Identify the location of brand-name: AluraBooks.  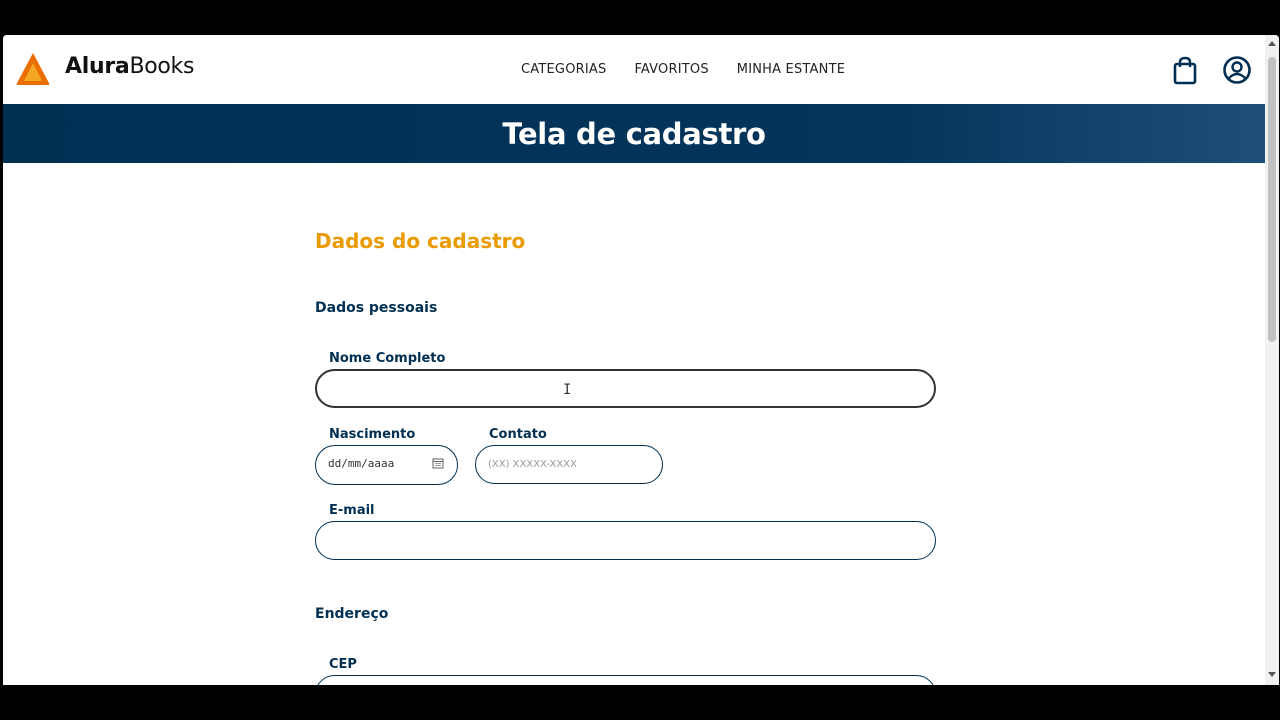
(129, 66).